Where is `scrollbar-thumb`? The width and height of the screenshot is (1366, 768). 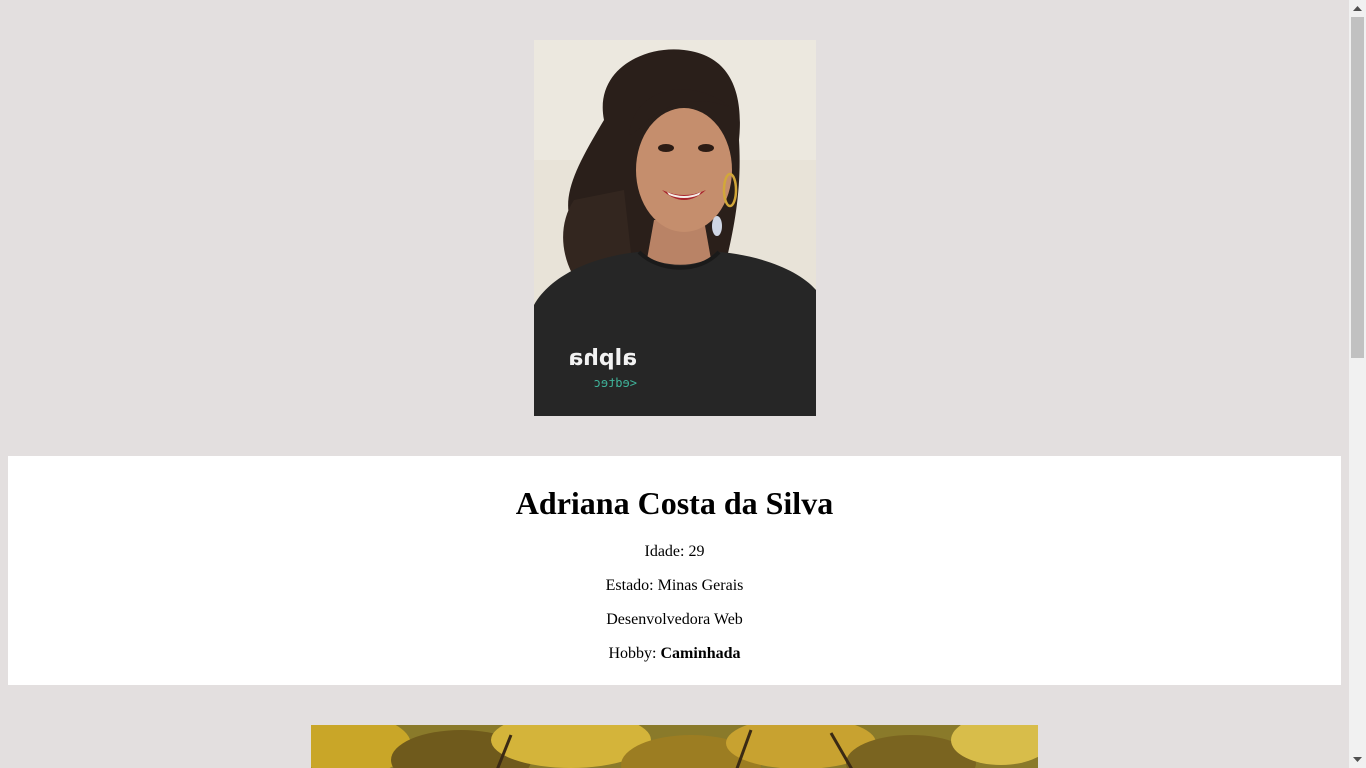
scrollbar-thumb is located at coordinates (1357, 187).